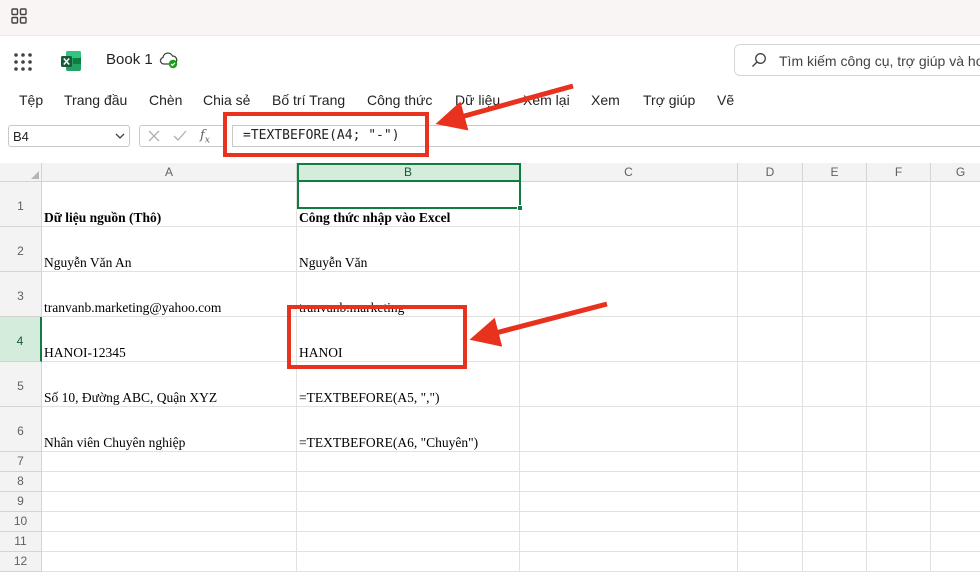 The height and width of the screenshot is (573, 980). What do you see at coordinates (770, 339) in the screenshot?
I see `cell-d4` at bounding box center [770, 339].